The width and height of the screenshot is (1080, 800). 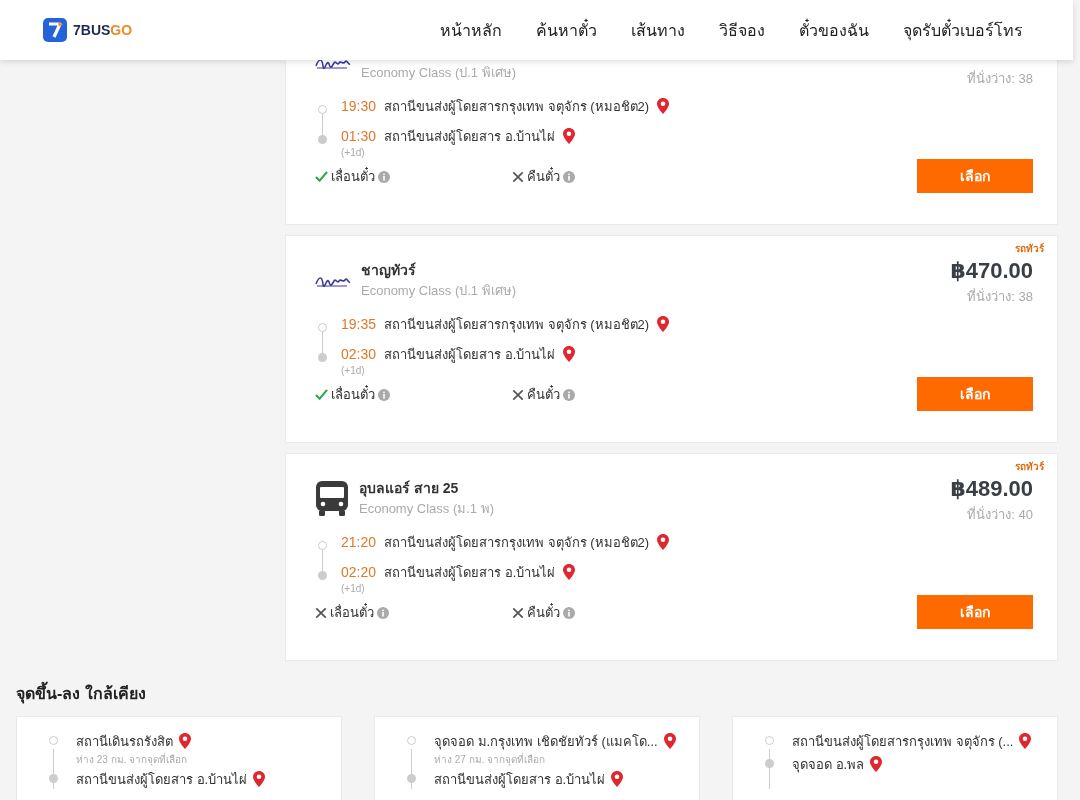 I want to click on seats-available: ที่นั่งว่าง: 40, so click(x=1000, y=514).